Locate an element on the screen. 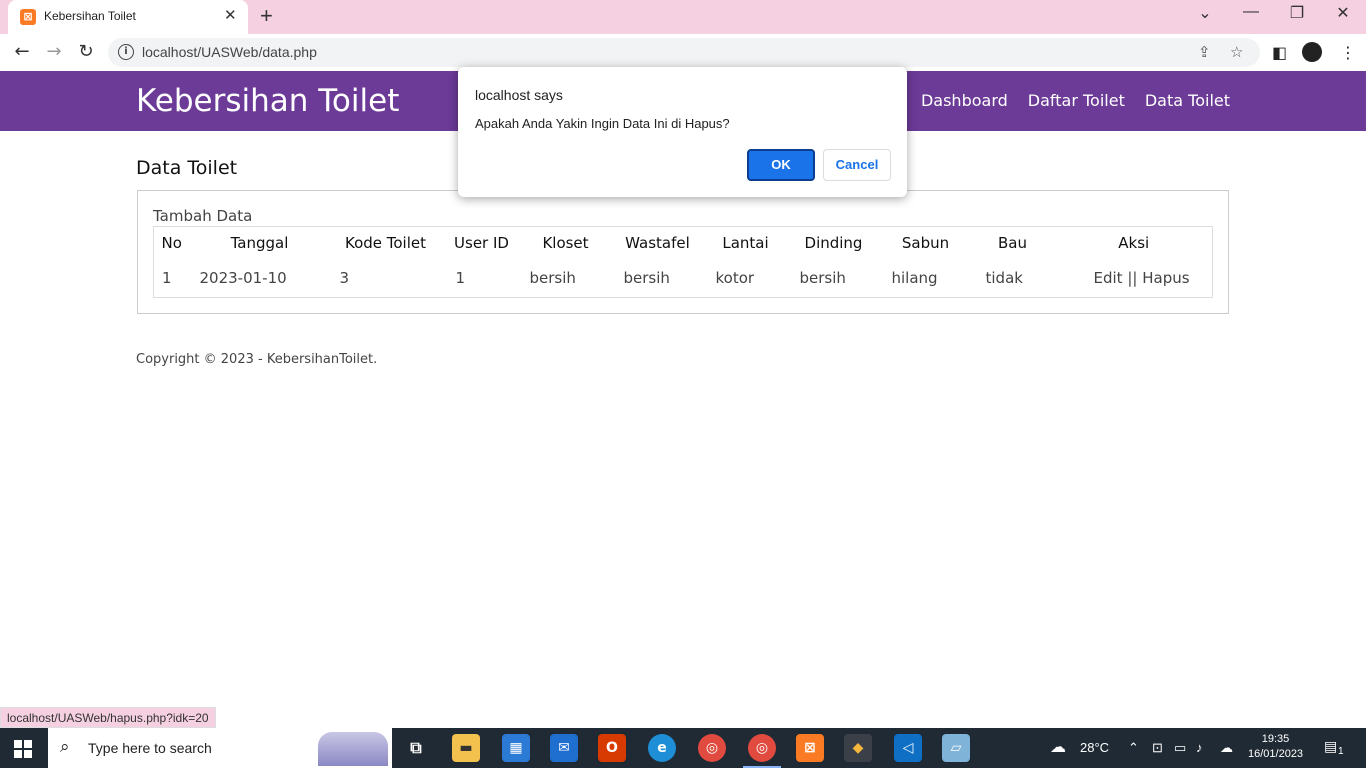 This screenshot has width=1366, height=768. cell-wastafel: bersih is located at coordinates (646, 277).